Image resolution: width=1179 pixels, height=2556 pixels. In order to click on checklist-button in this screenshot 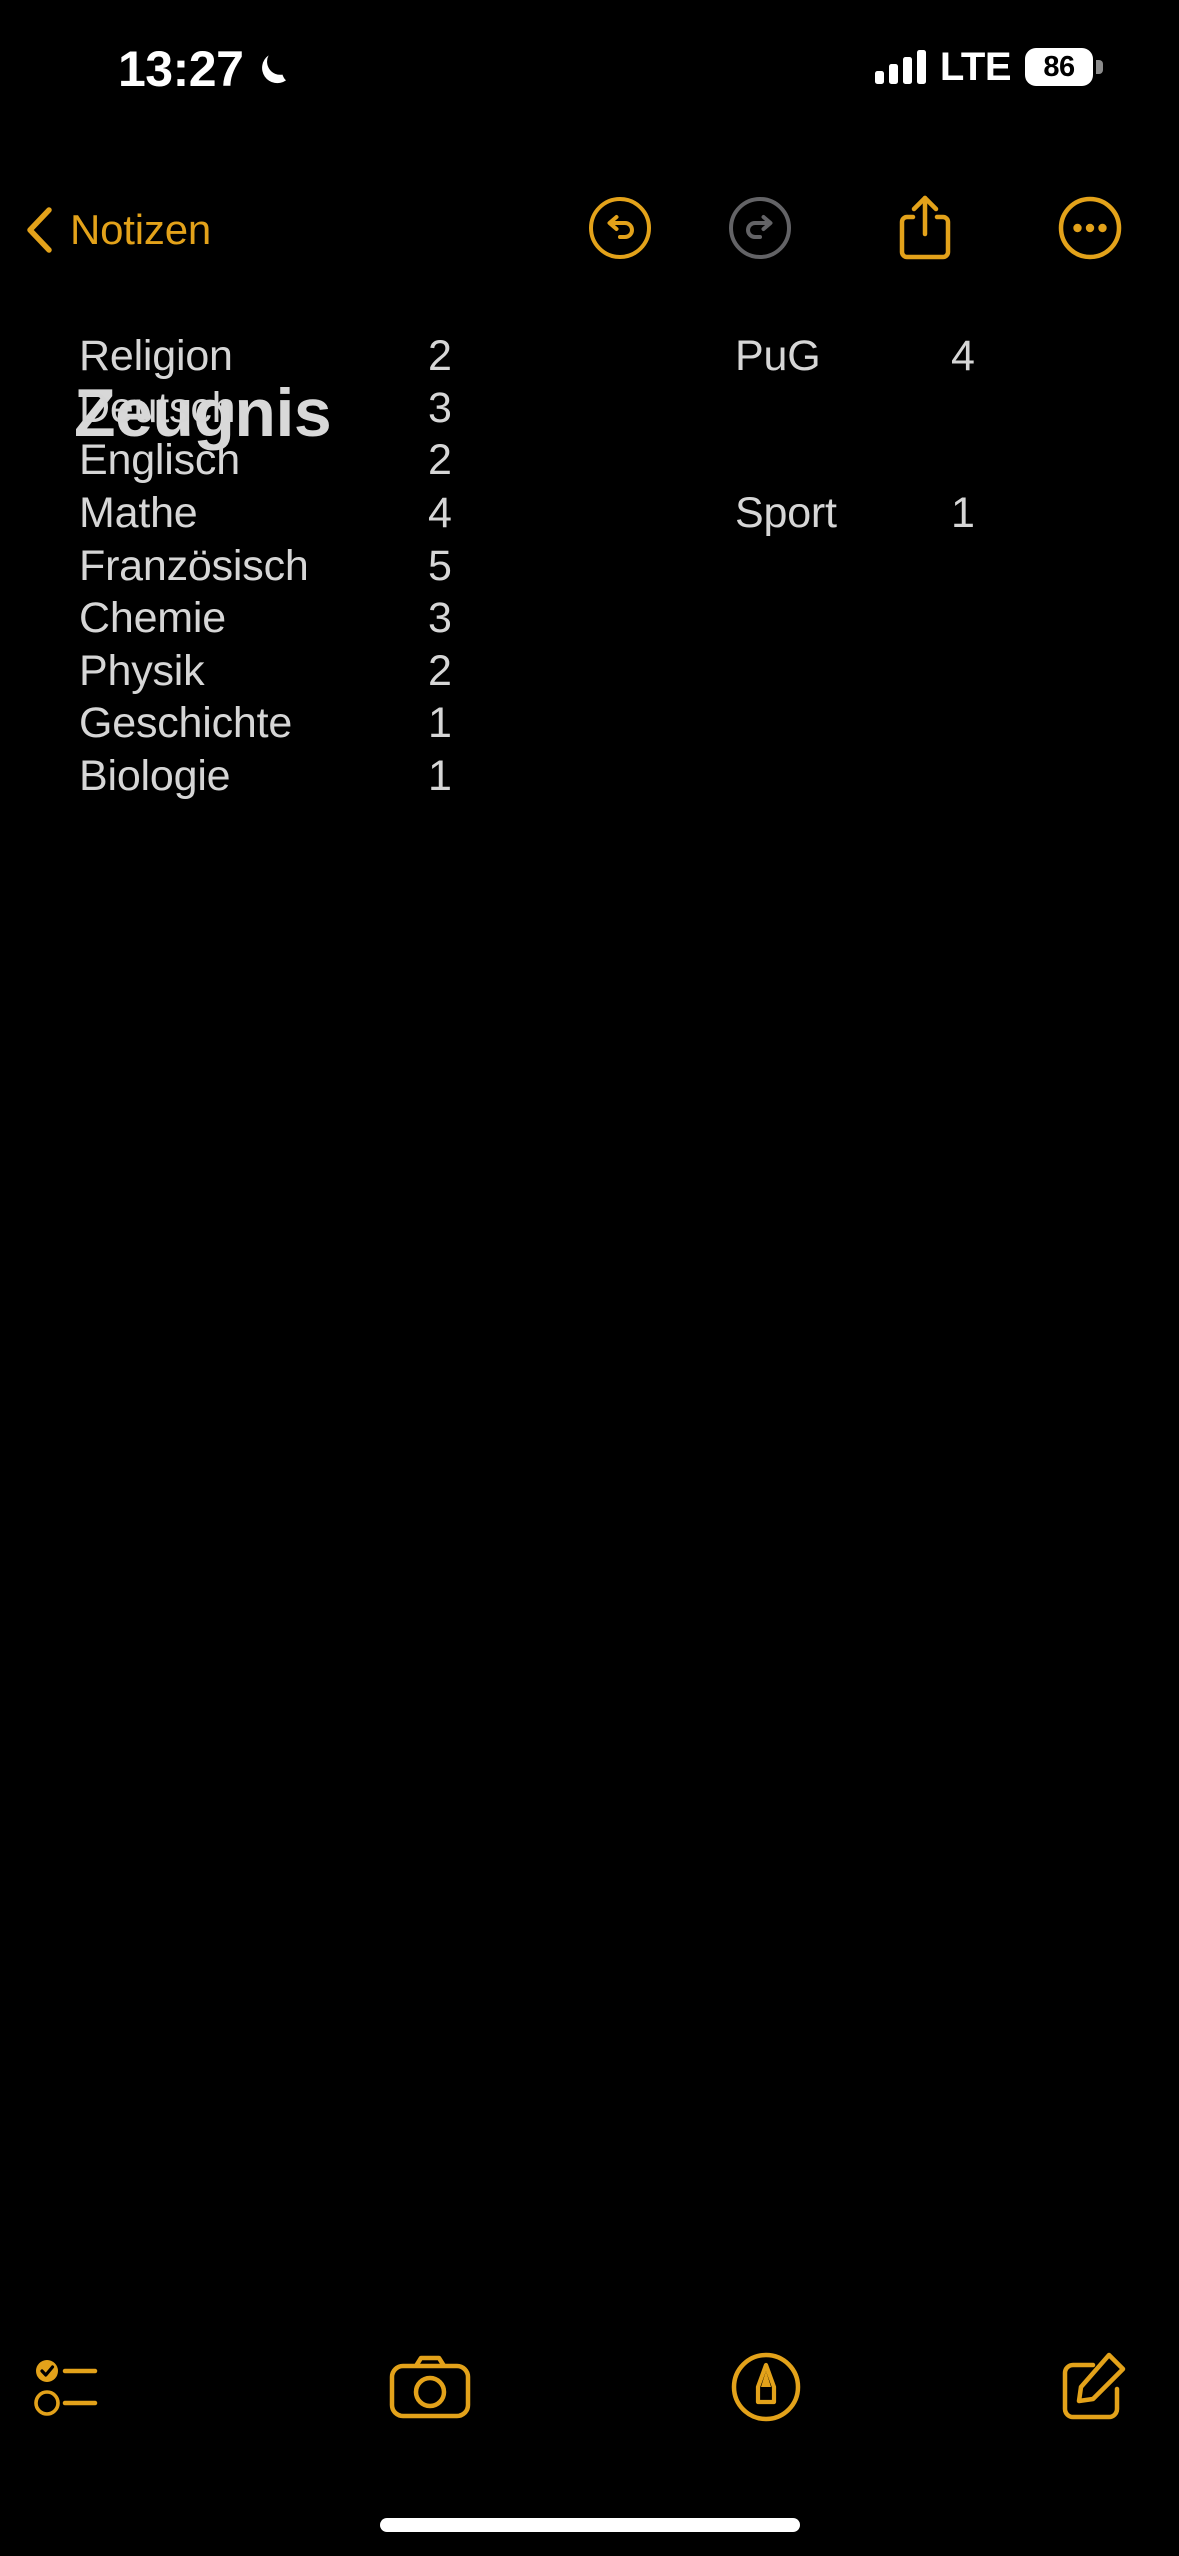, I will do `click(72, 2389)`.